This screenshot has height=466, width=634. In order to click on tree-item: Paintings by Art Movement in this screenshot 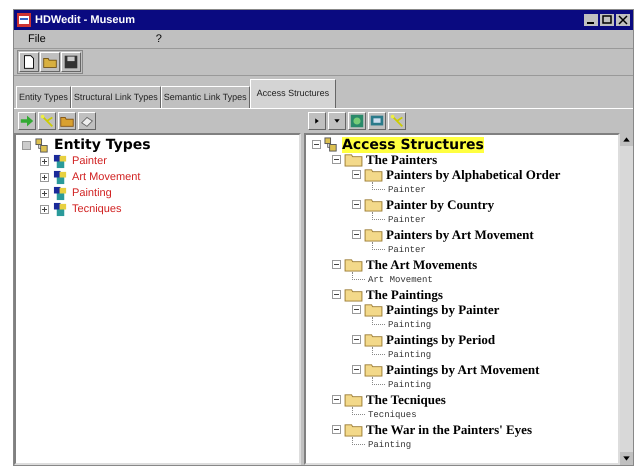, I will do `click(463, 370)`.